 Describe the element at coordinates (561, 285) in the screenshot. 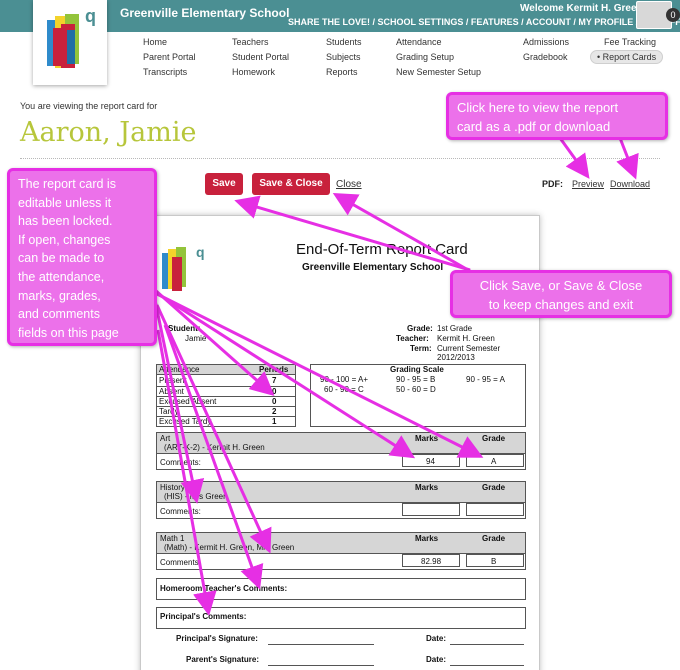

I see `callout-line: Click Save, or Save & Close` at that location.